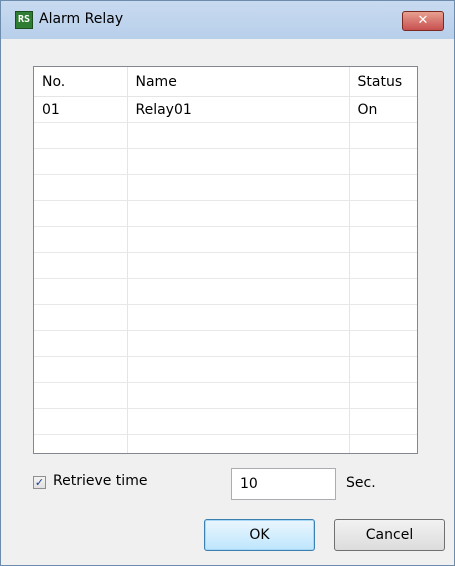 Image resolution: width=455 pixels, height=566 pixels. What do you see at coordinates (283, 484) in the screenshot?
I see `retrieve-time-input` at bounding box center [283, 484].